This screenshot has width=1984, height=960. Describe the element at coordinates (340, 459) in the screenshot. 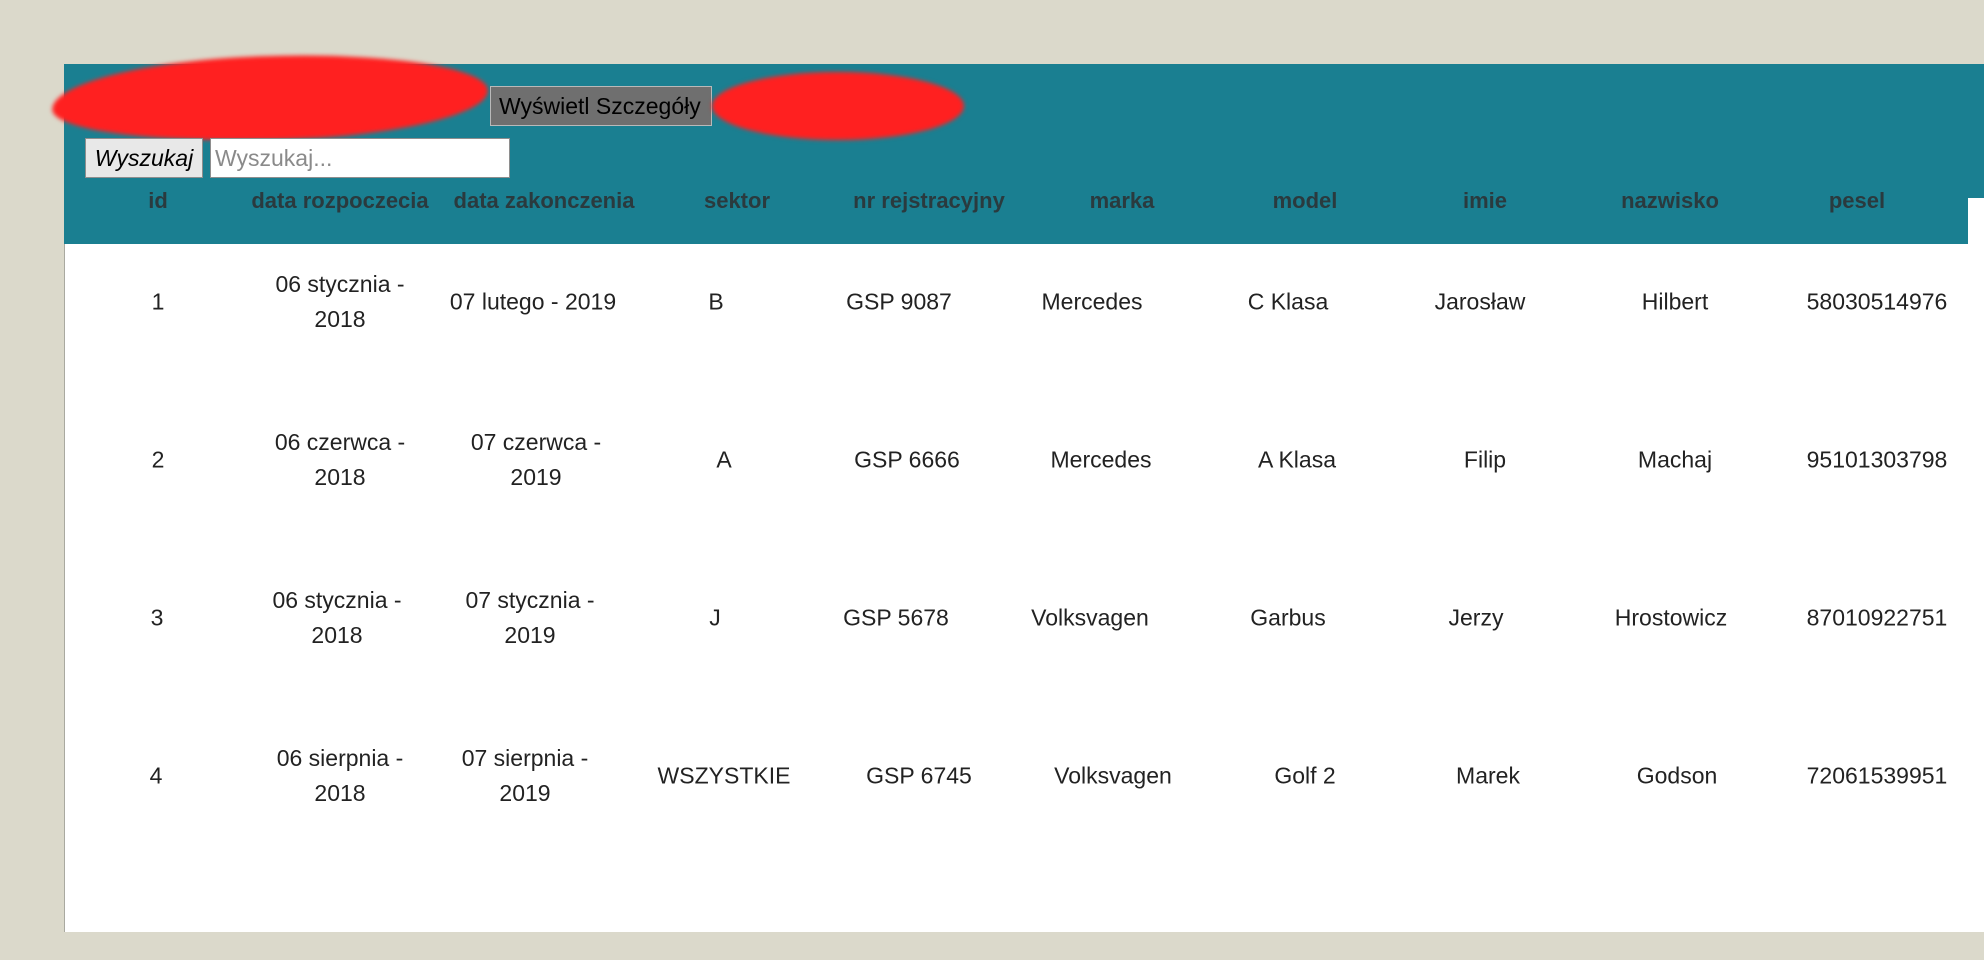

I see `table-cell-data-rozpoczecia: 06 czerwca - 2018` at that location.